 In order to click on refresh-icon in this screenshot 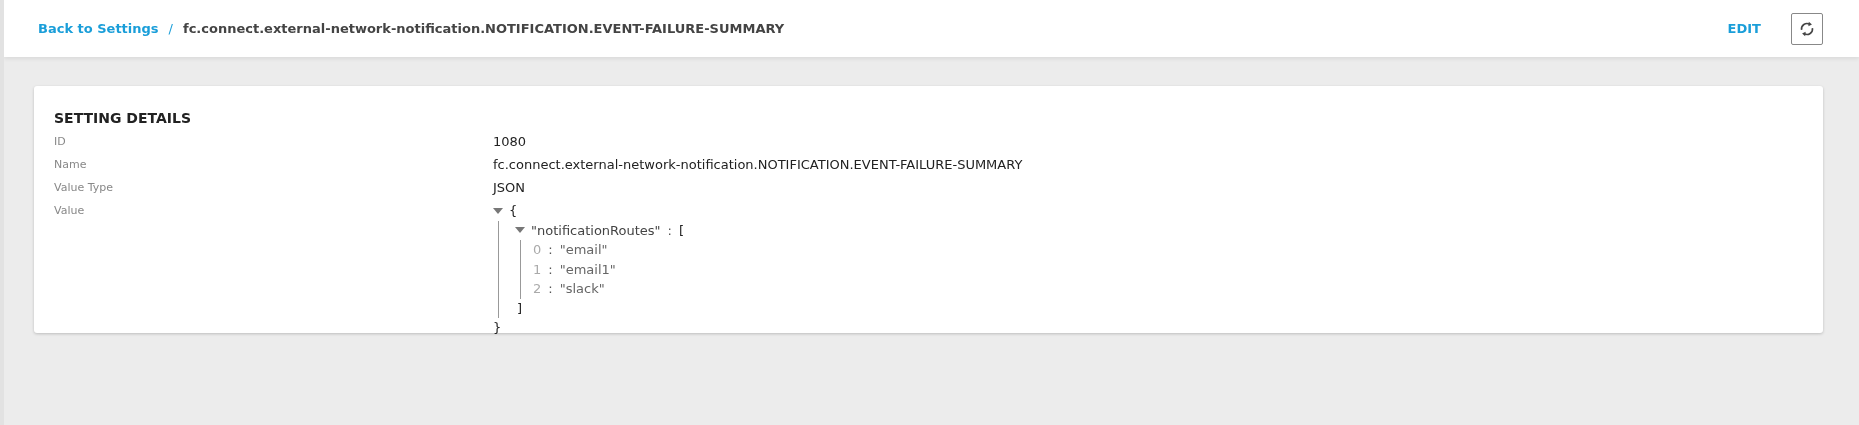, I will do `click(1807, 28)`.